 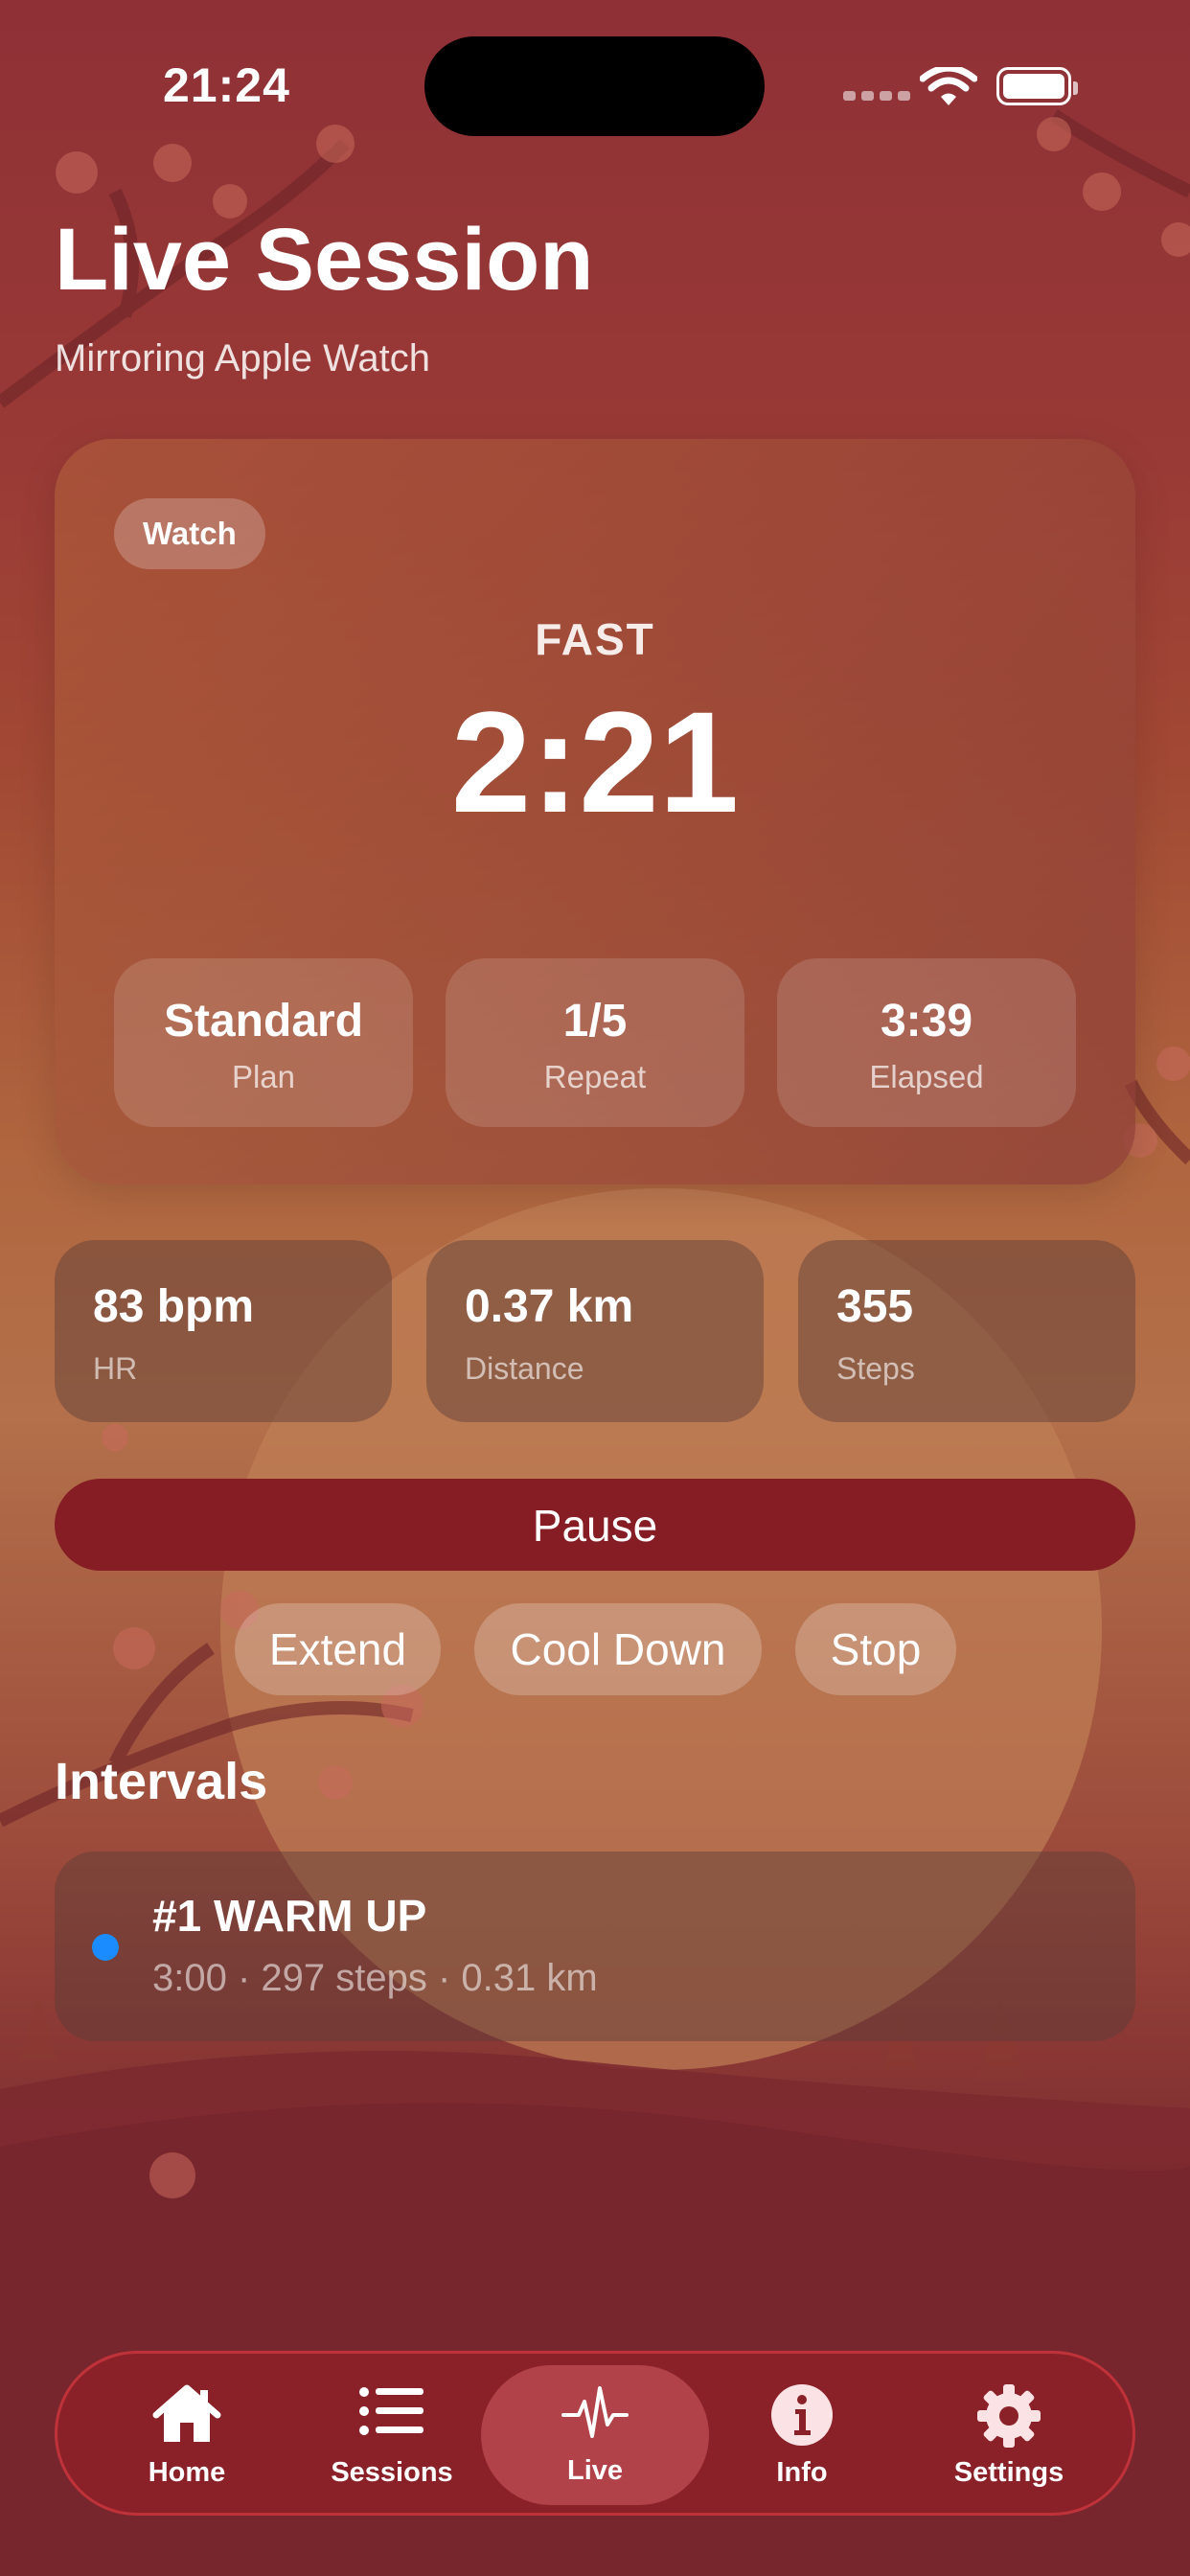 What do you see at coordinates (595, 761) in the screenshot?
I see `countdown-timer: 2:21` at bounding box center [595, 761].